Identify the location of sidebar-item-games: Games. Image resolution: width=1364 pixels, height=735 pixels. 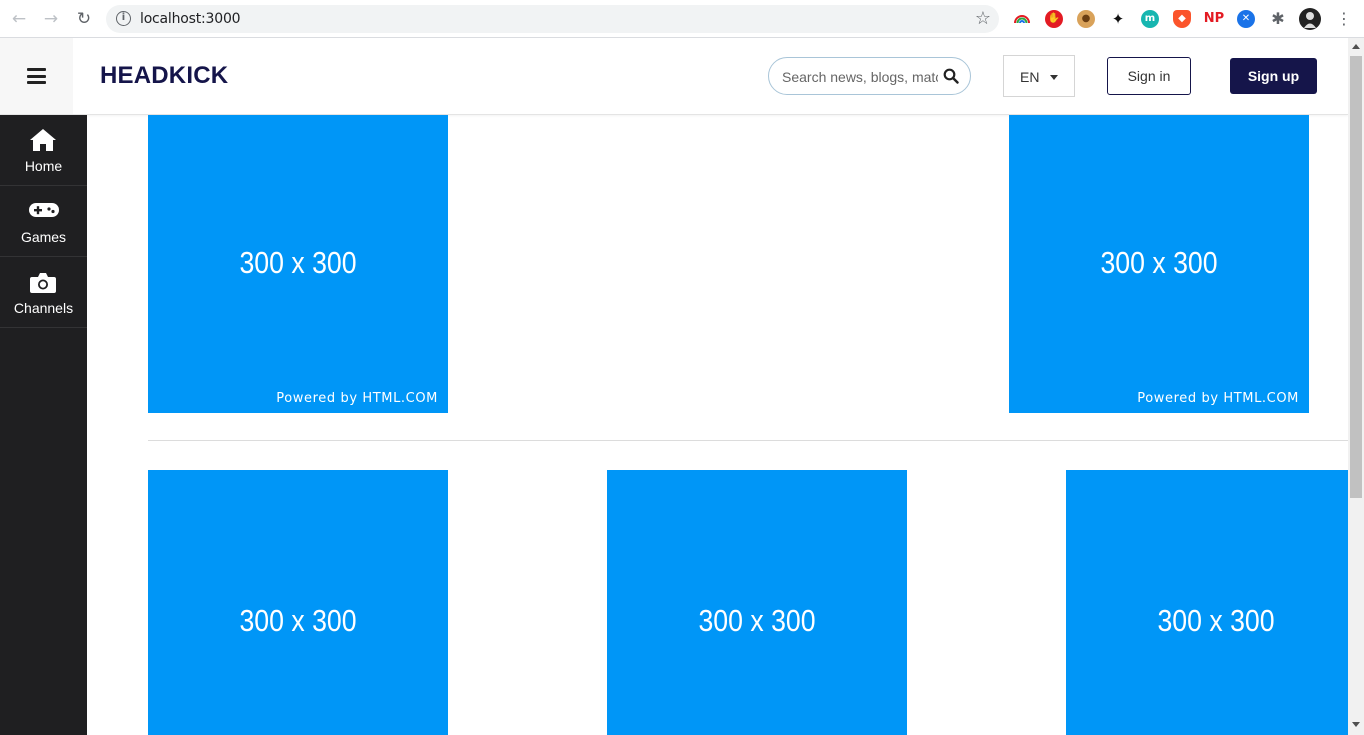
(43, 221).